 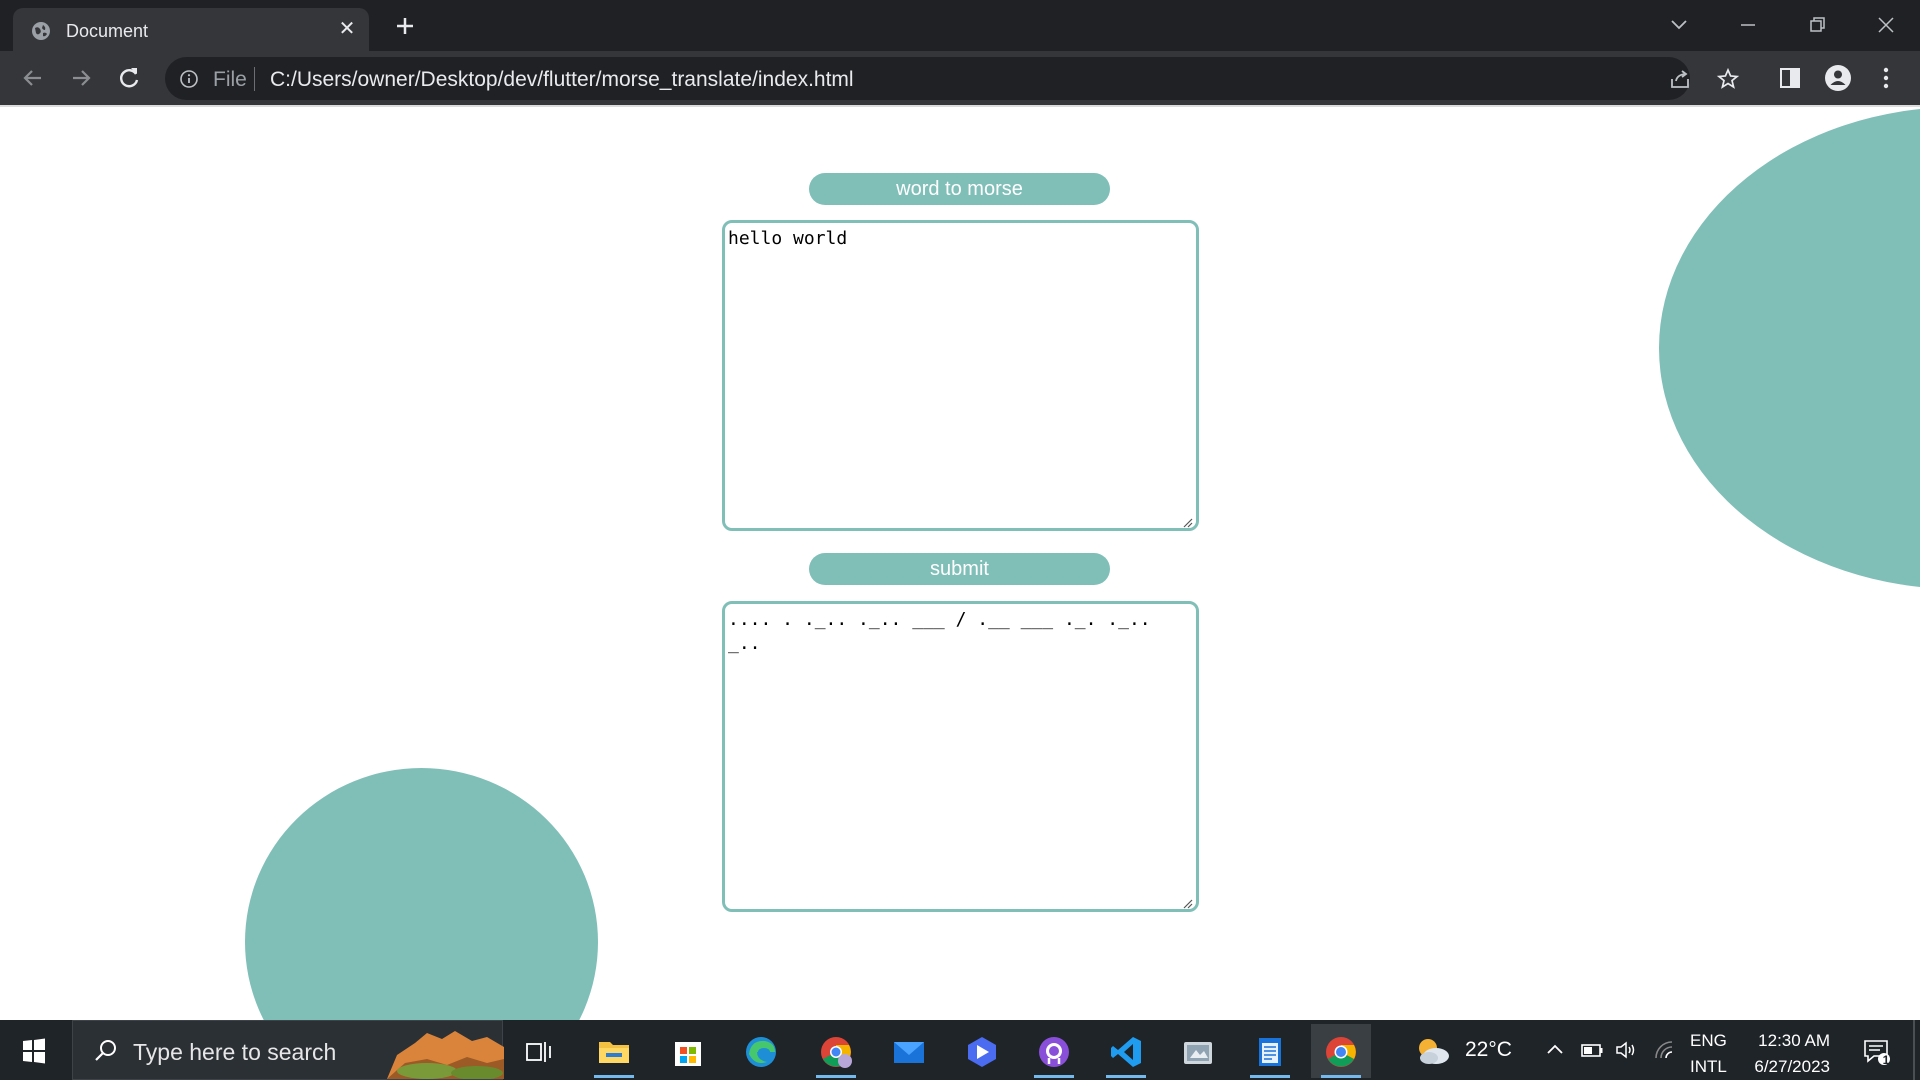 What do you see at coordinates (1488, 1050) in the screenshot?
I see `weather-temperature: 22°C` at bounding box center [1488, 1050].